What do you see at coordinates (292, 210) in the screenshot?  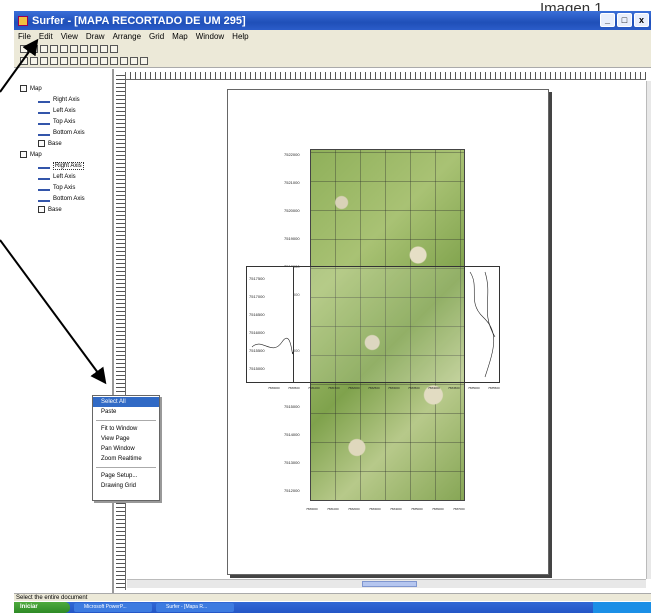 I see `axis-tick-label: 7520000` at bounding box center [292, 210].